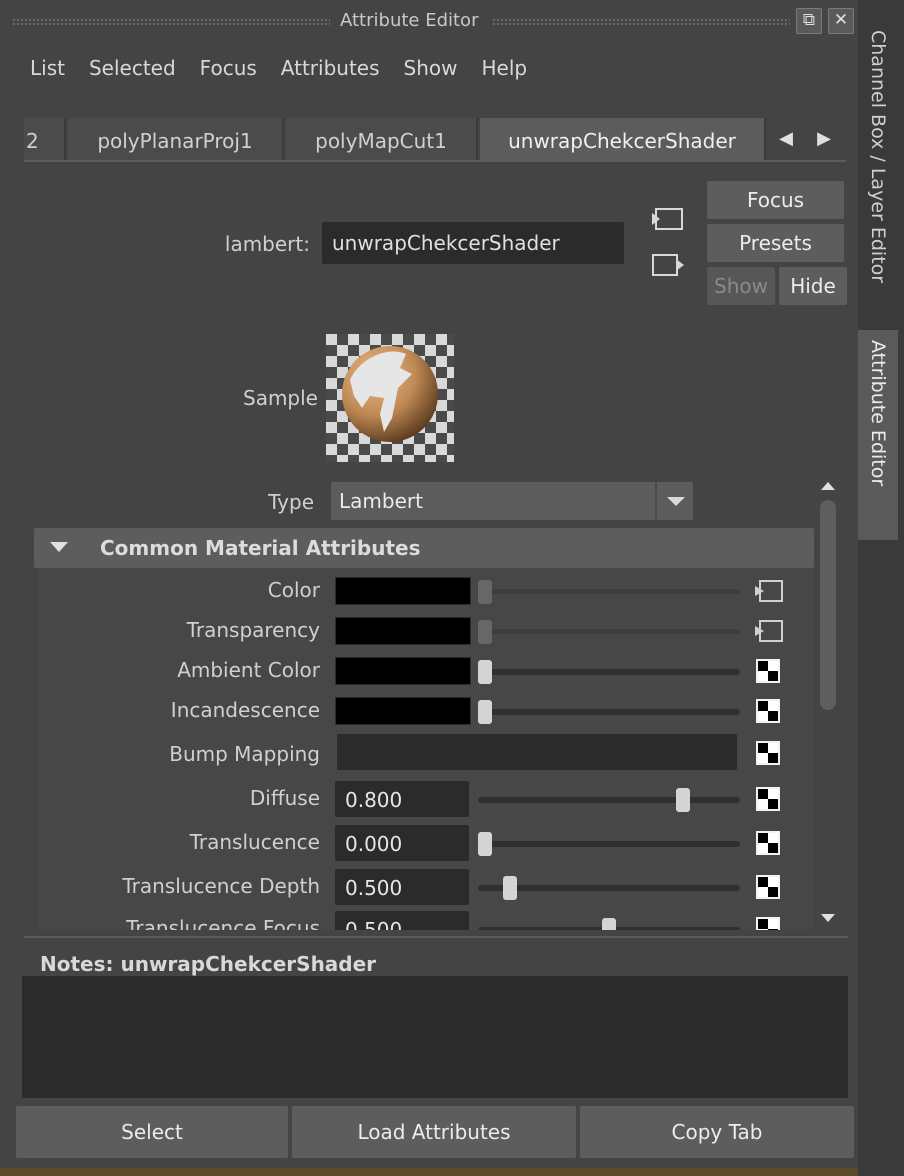 The image size is (904, 1176). I want to click on title-bar: Attribute Editor ⧉ ✕, so click(429, 22).